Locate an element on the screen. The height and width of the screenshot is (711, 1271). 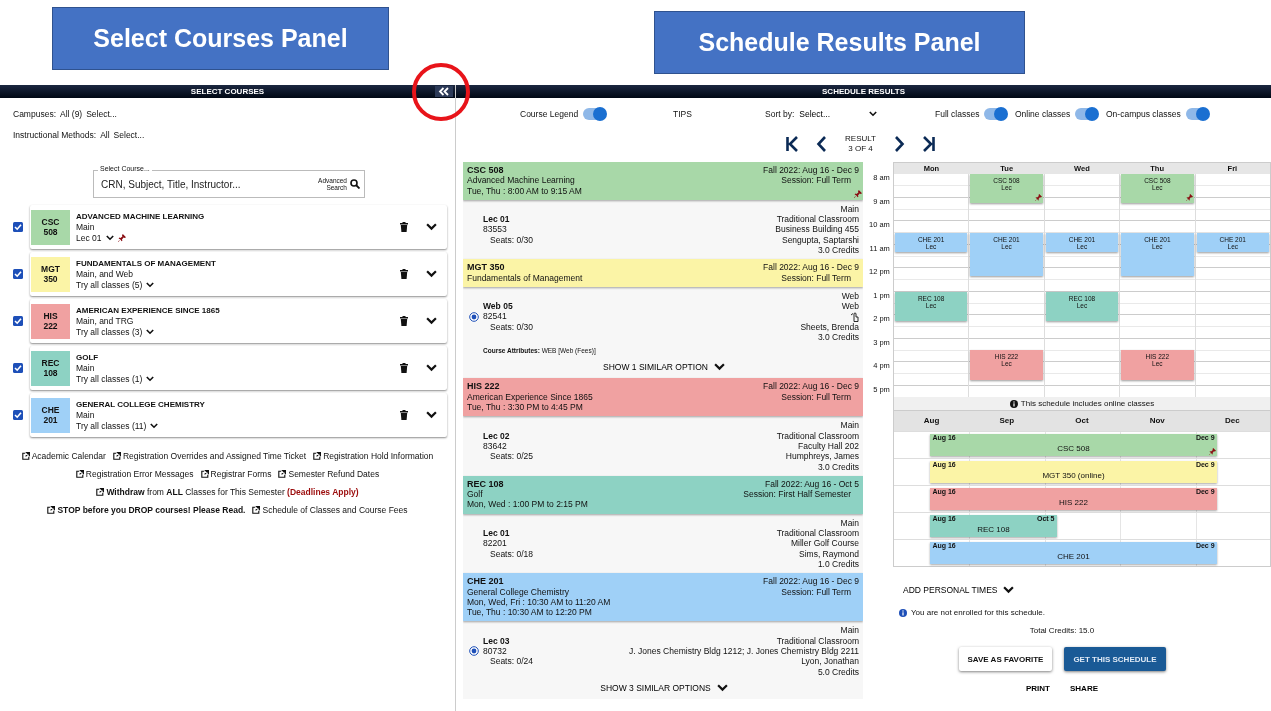
save-favorite-button: SAVE AS FAVORITE is located at coordinates (1005, 659).